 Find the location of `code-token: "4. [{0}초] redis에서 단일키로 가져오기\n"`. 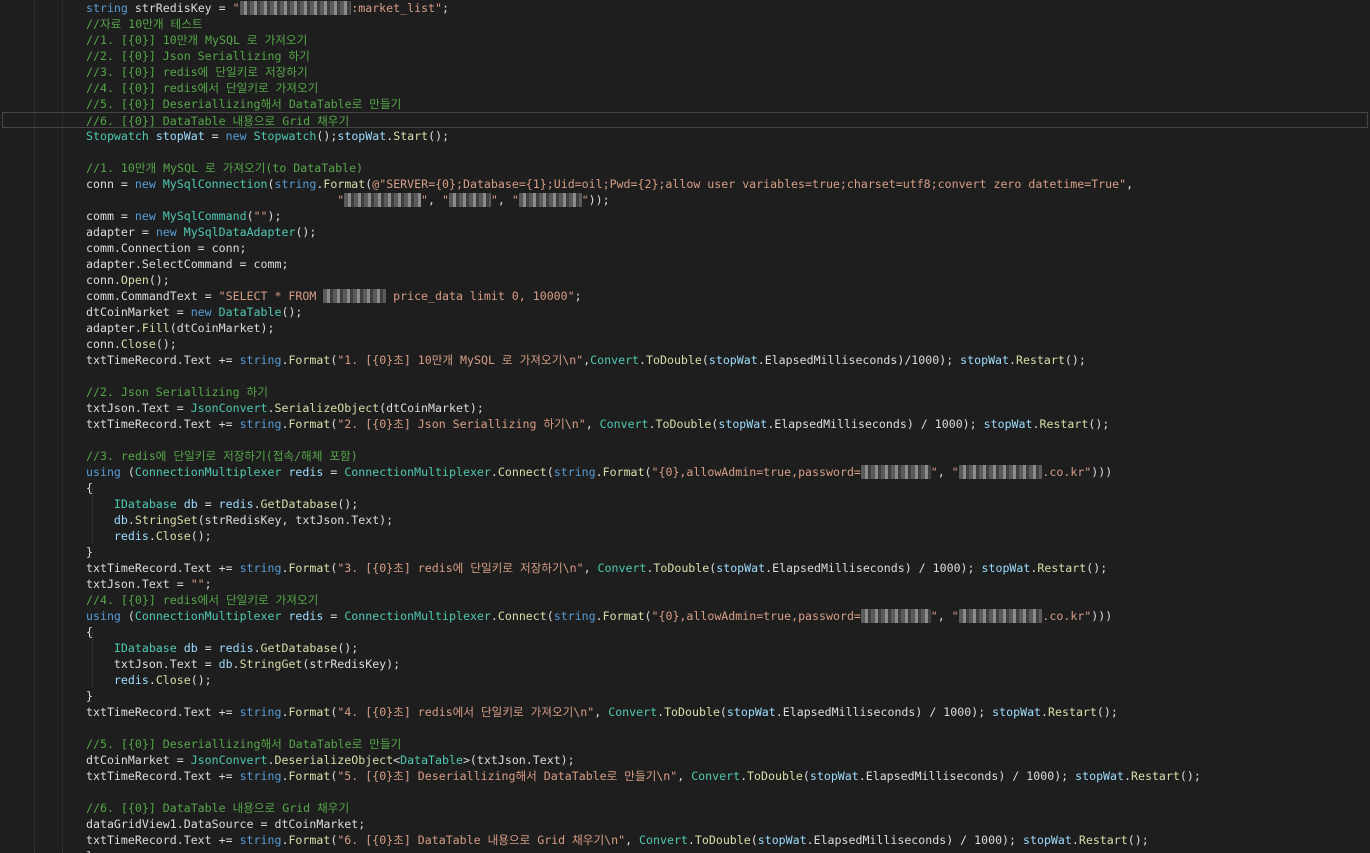

code-token: "4. [{0}초] redis에서 단일키로 가져오기\n" is located at coordinates (466, 712).